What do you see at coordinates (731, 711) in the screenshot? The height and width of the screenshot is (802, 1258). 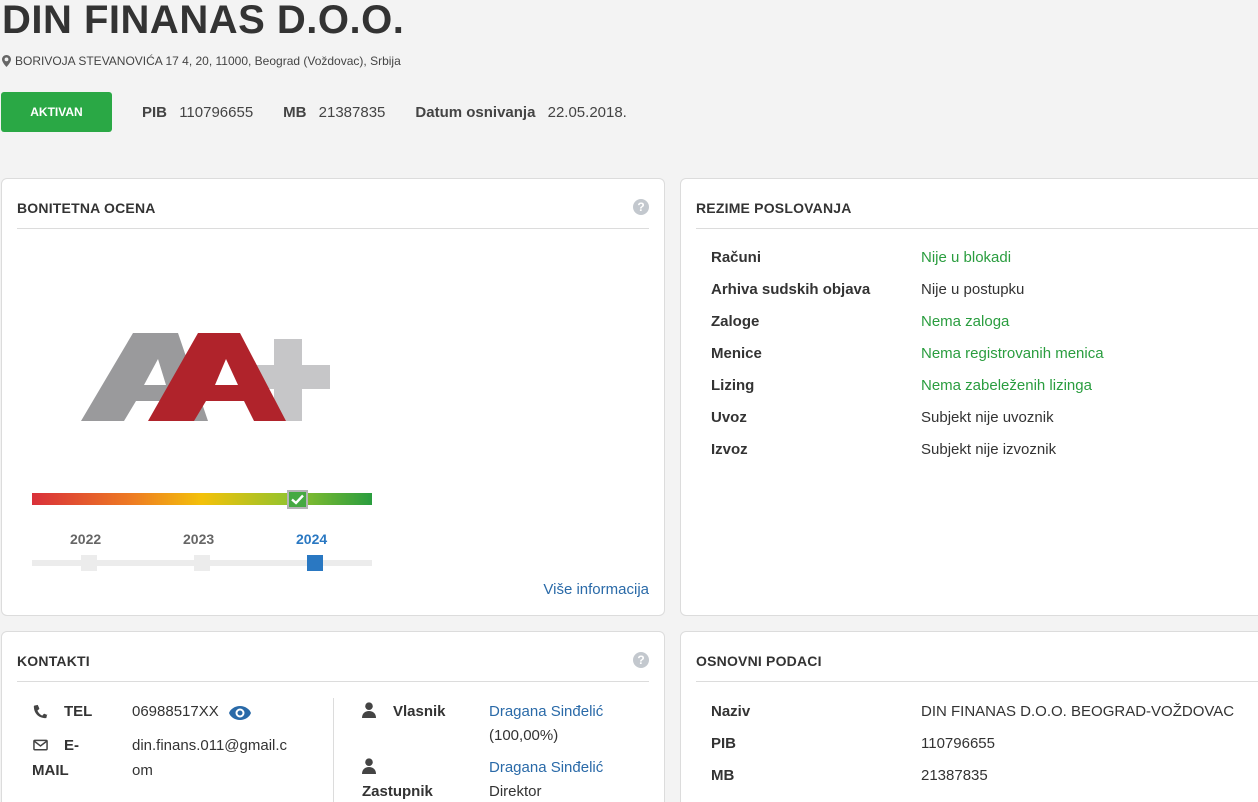 I see `basic-row-label: Naziv` at bounding box center [731, 711].